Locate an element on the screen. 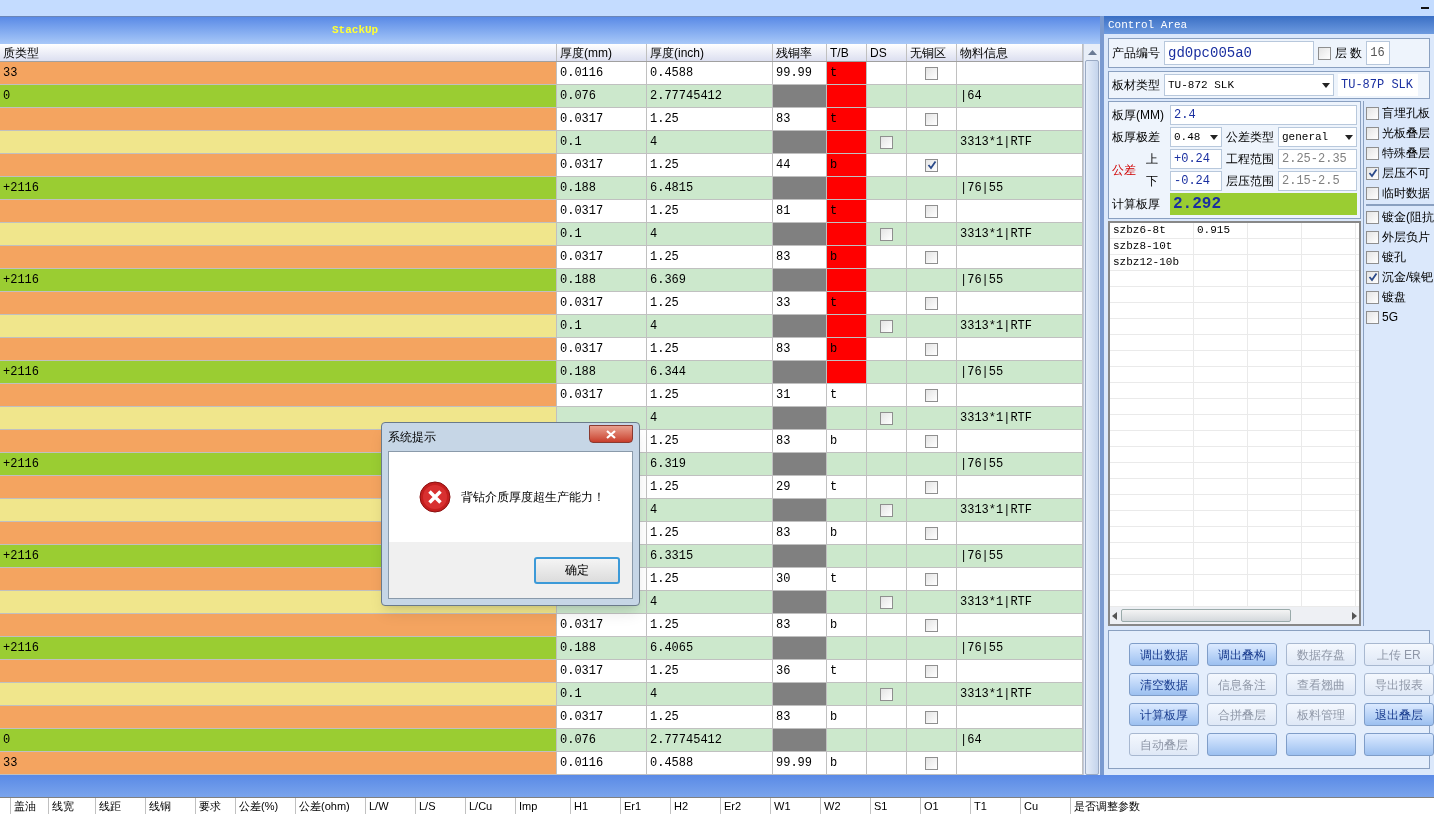  left-arrow-icon is located at coordinates (1114, 615).